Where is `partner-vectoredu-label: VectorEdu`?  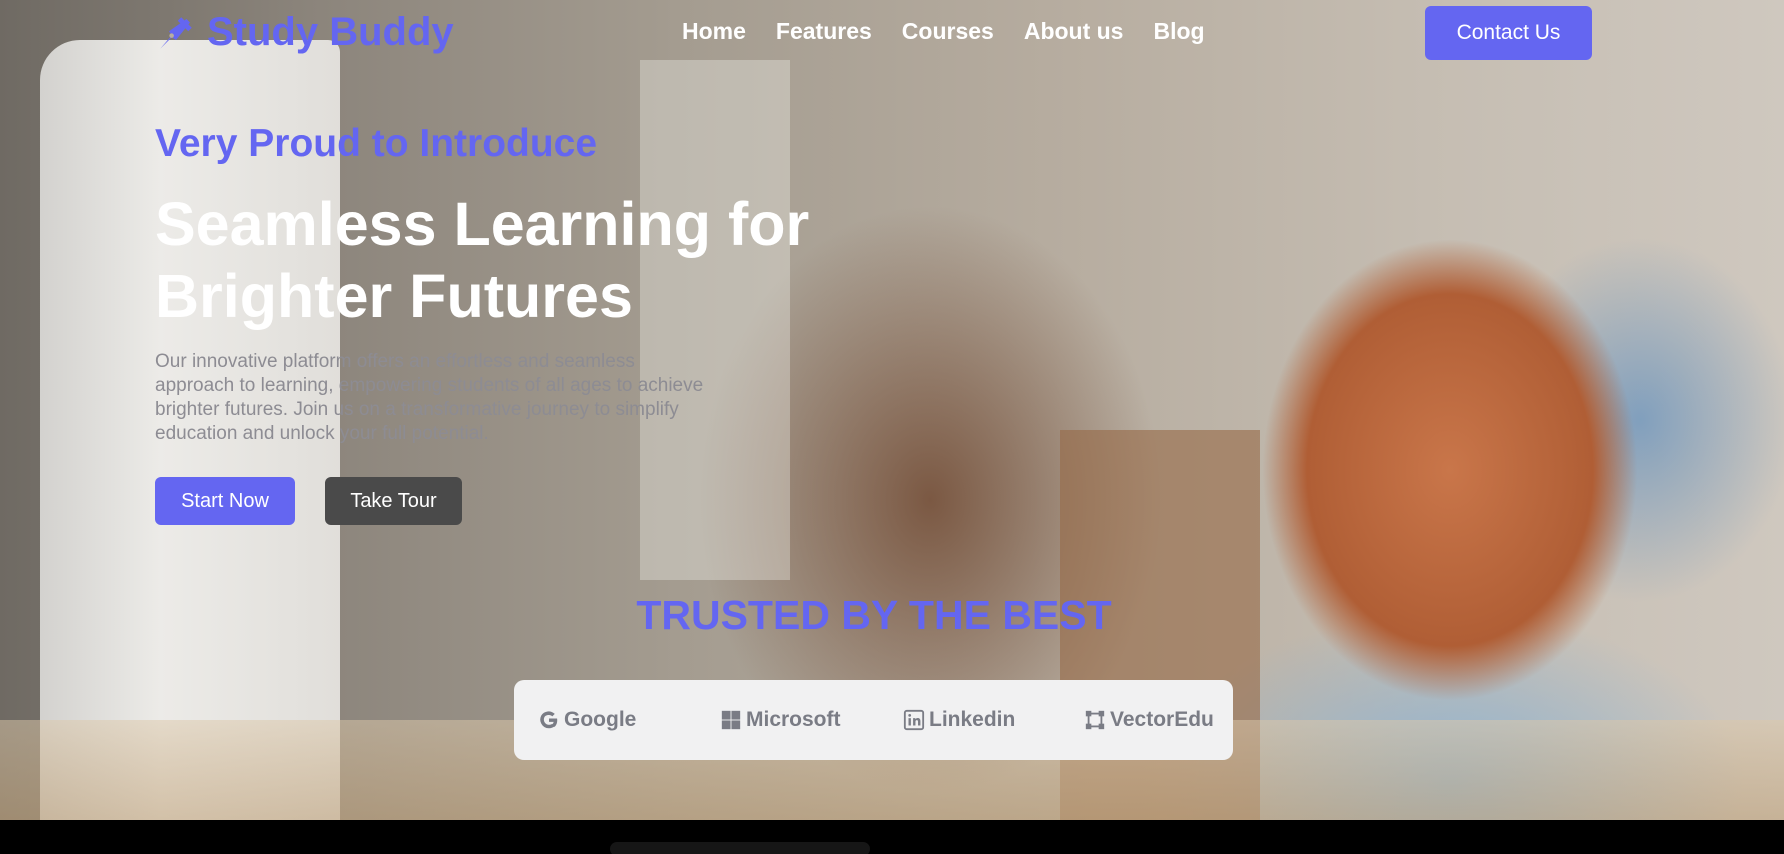
partner-vectoredu-label: VectorEdu is located at coordinates (1162, 719).